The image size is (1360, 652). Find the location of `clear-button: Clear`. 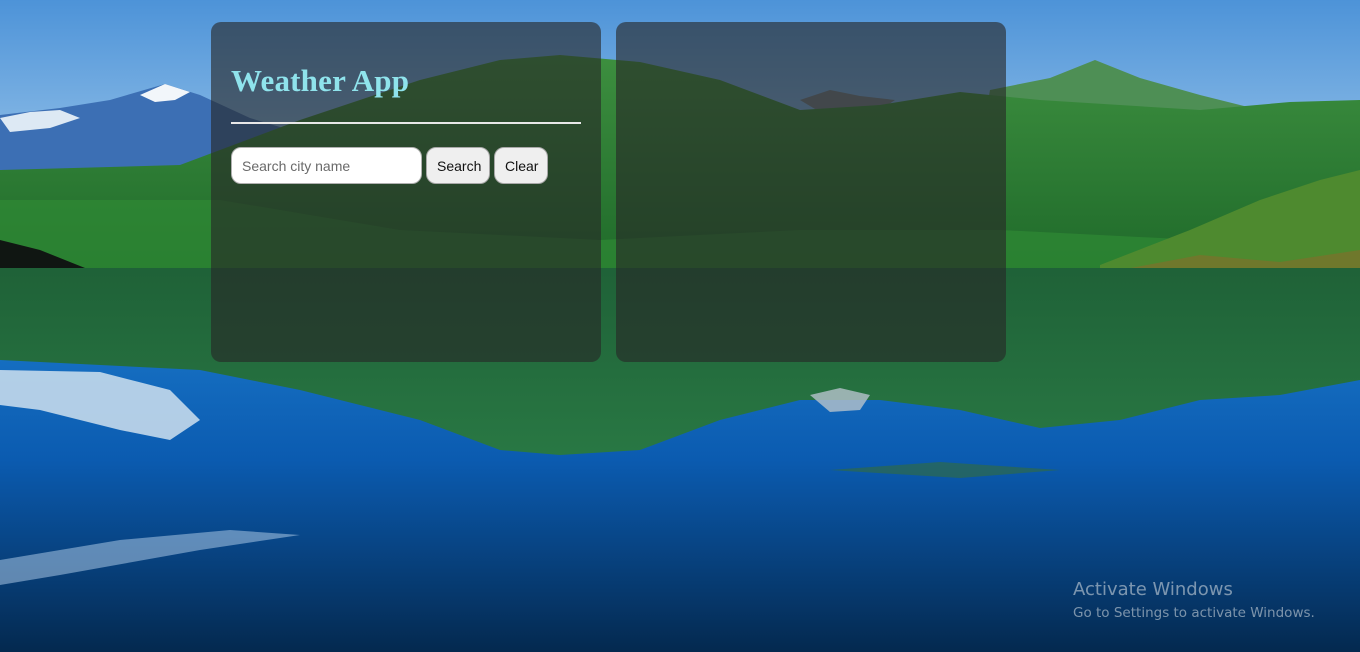

clear-button: Clear is located at coordinates (521, 165).